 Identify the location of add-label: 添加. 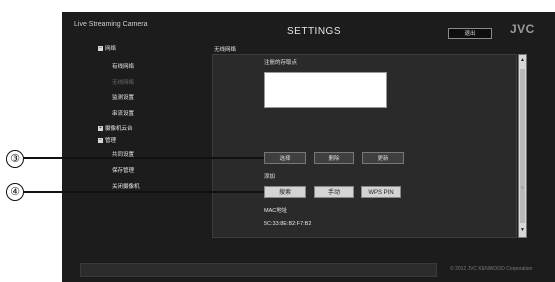
(270, 177).